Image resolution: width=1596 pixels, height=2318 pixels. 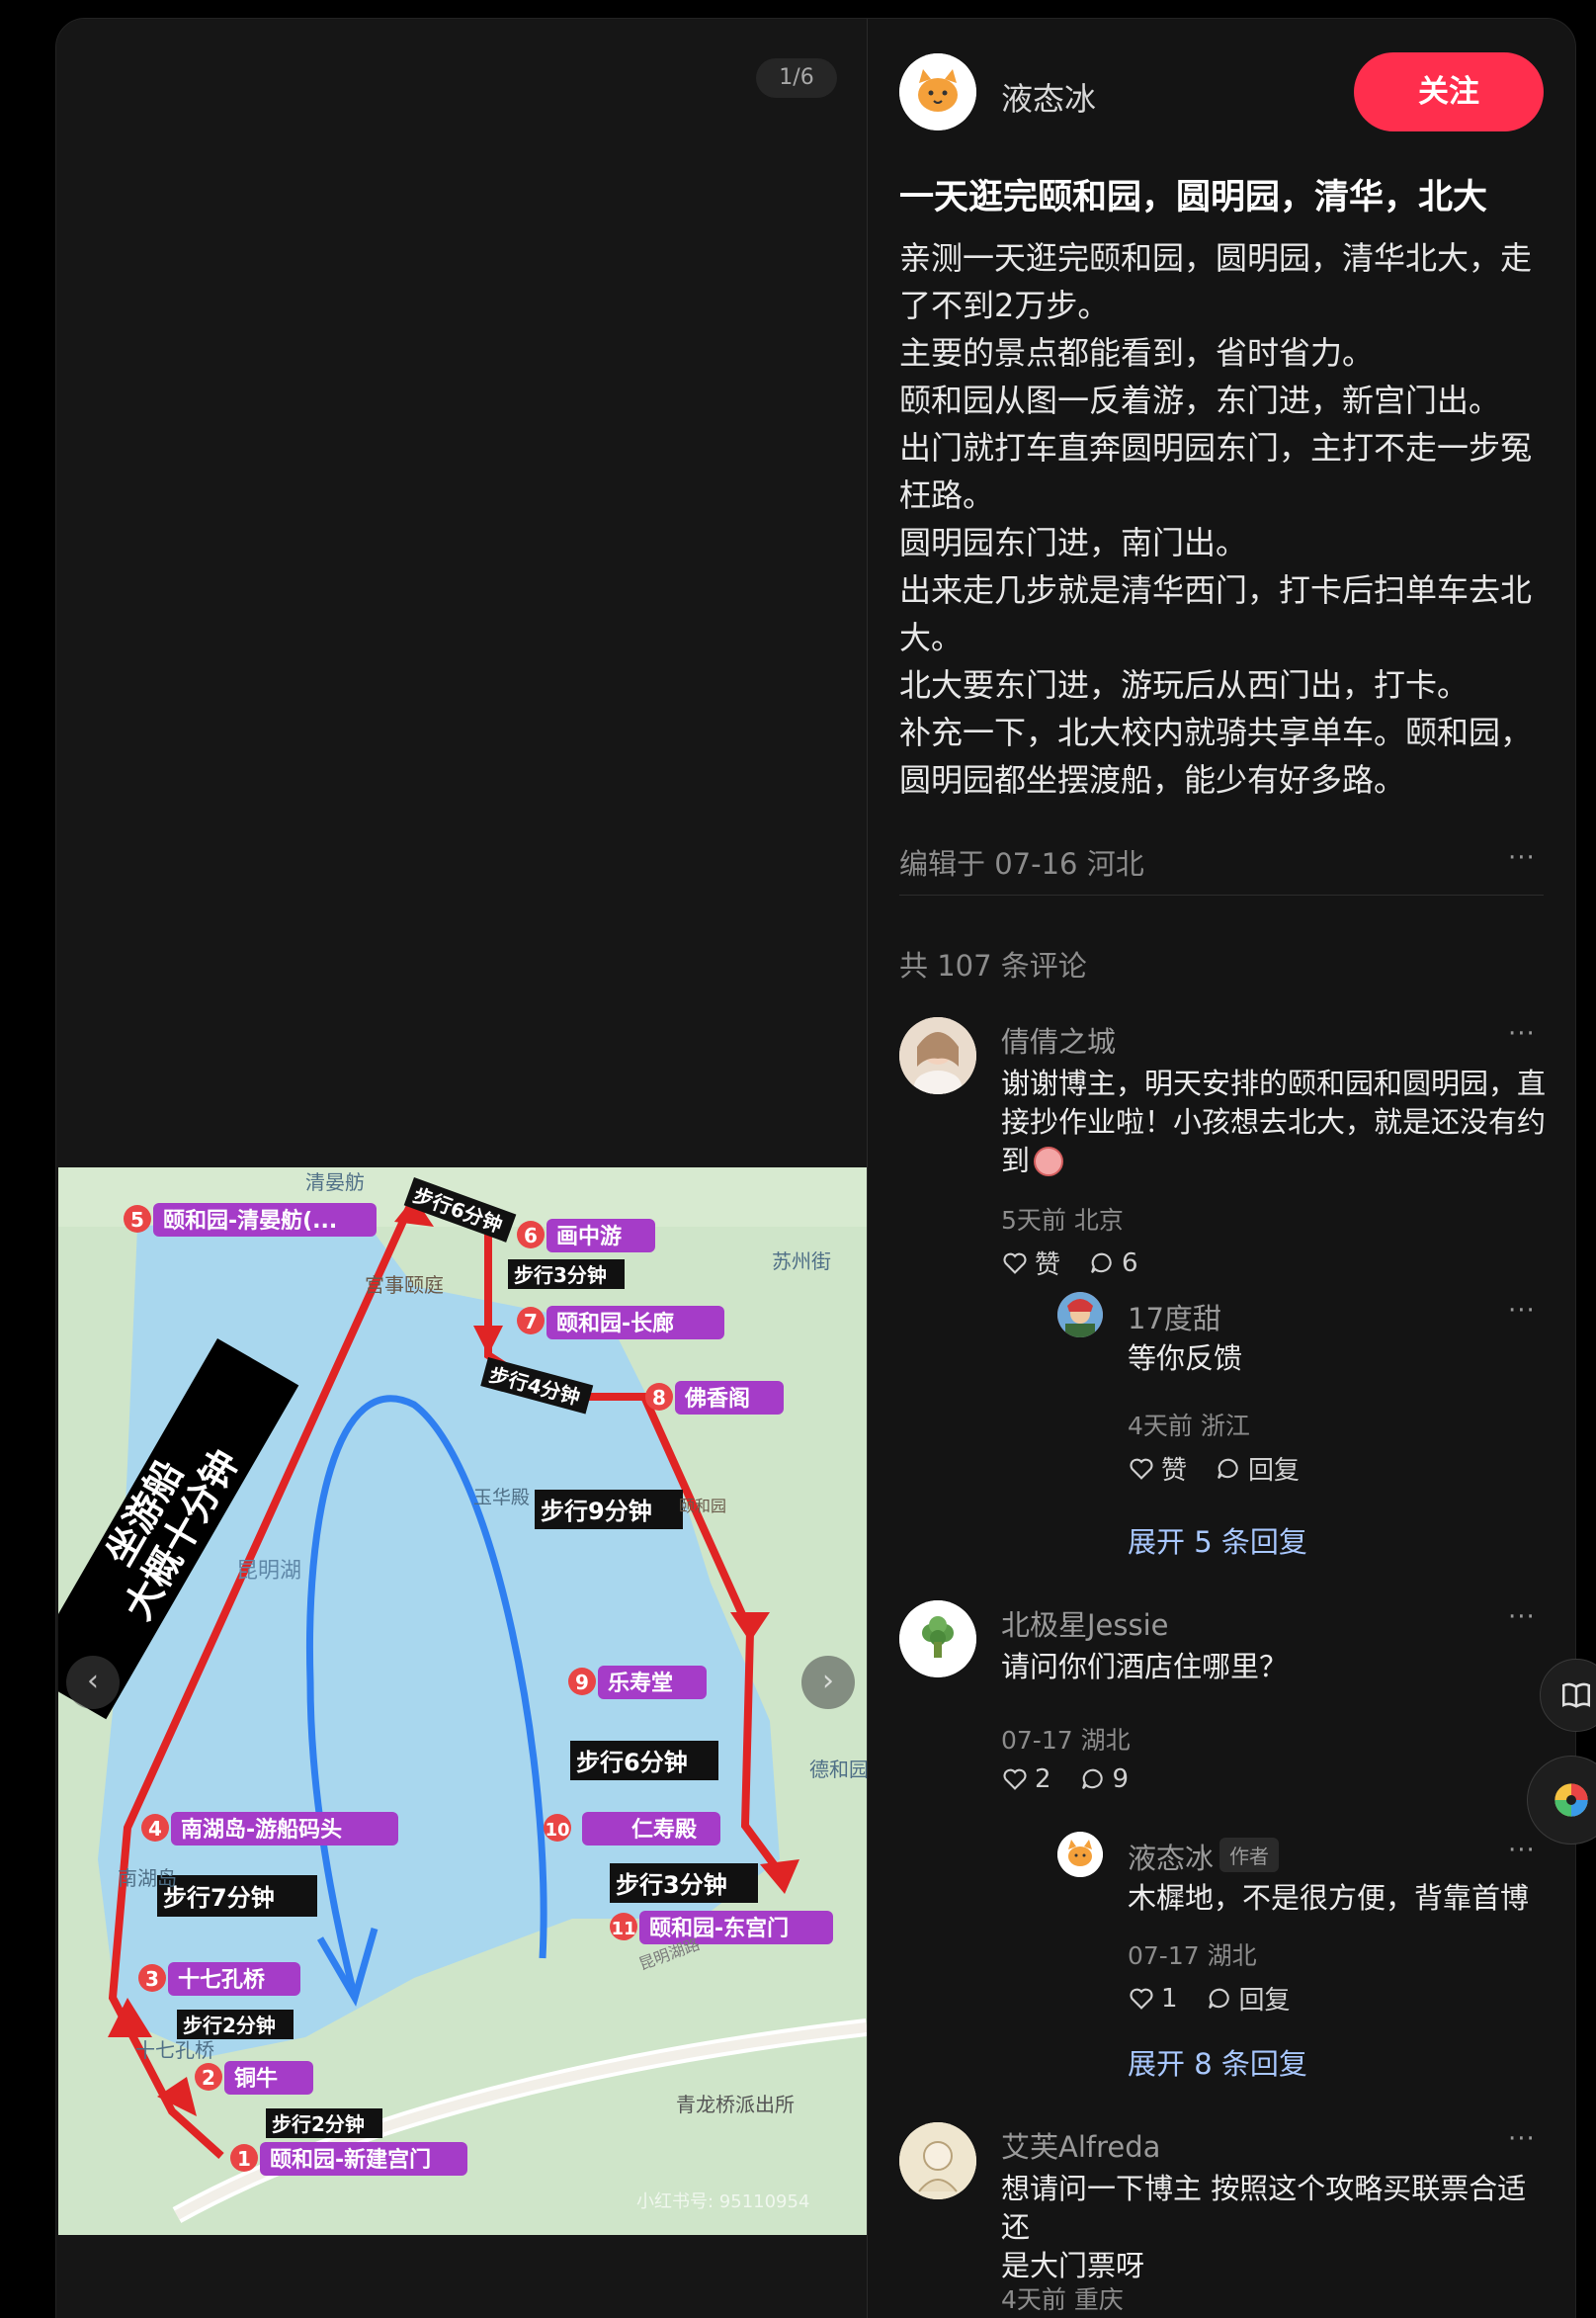 What do you see at coordinates (1174, 1316) in the screenshot?
I see `reply-author-name: 17度甜` at bounding box center [1174, 1316].